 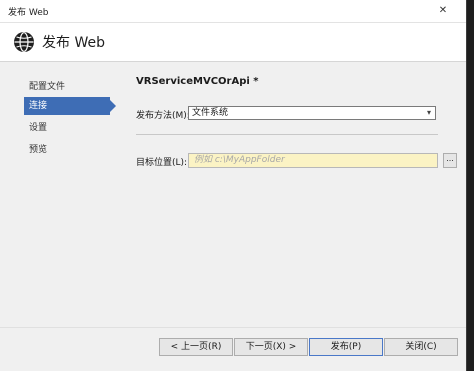 What do you see at coordinates (233, 42) in the screenshot?
I see `dialog-header: 发布 Web` at bounding box center [233, 42].